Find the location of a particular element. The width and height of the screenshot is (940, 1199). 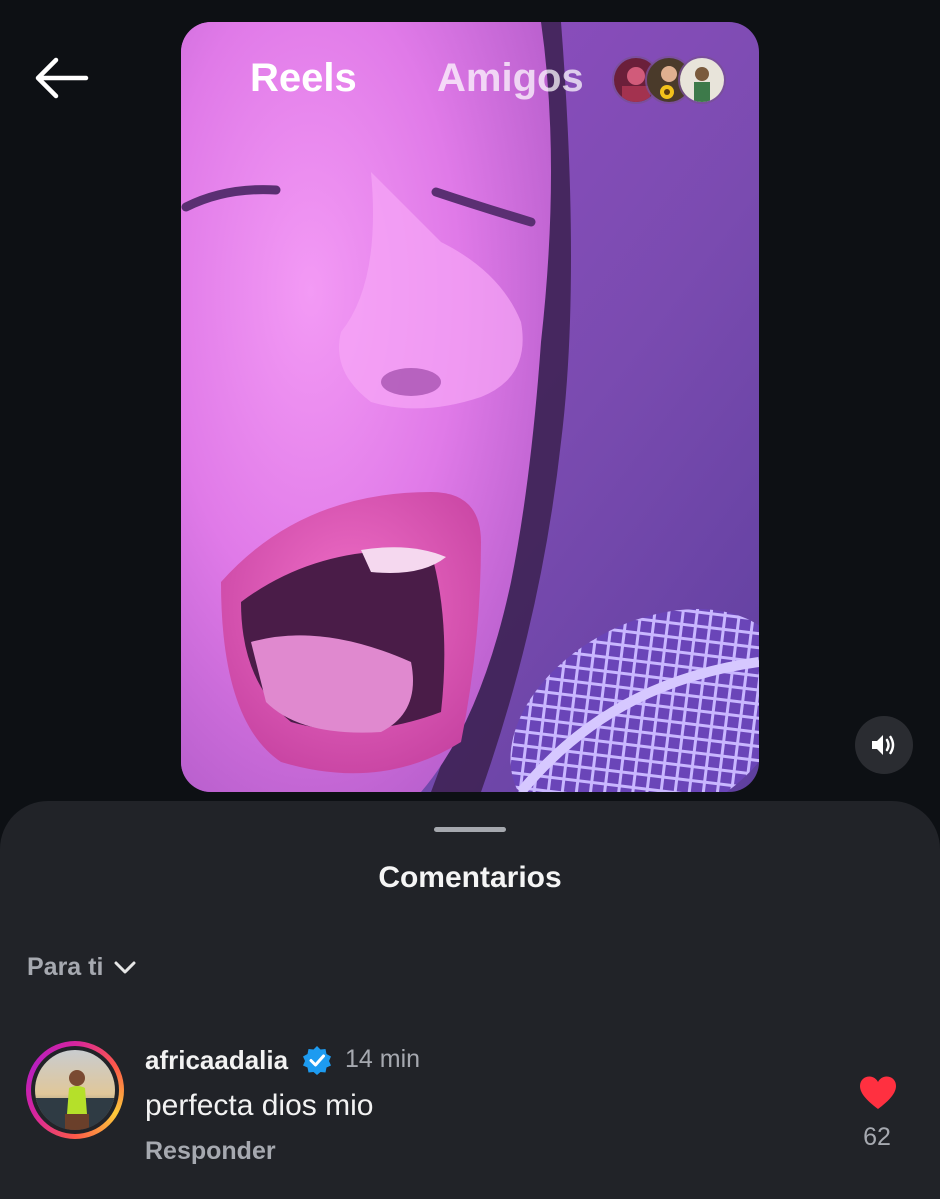

sound-toggle-button is located at coordinates (884, 745).